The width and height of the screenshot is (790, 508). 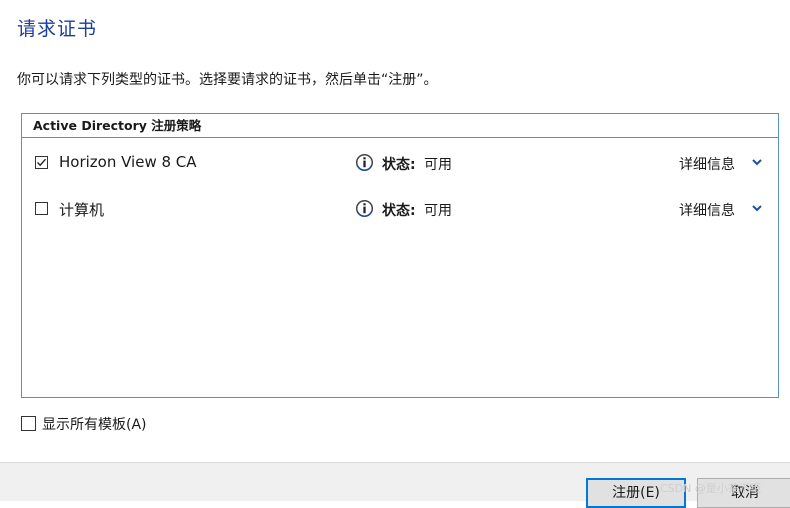 I want to click on cert-row-horizon: Horizon View 8 CA 状态: 可用 详细信息, so click(x=400, y=164).